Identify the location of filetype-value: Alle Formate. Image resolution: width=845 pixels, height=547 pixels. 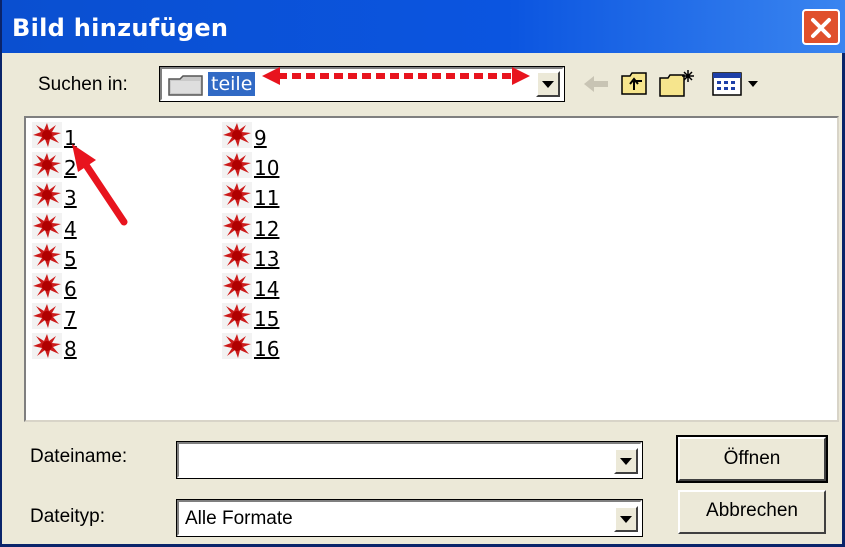
(239, 518).